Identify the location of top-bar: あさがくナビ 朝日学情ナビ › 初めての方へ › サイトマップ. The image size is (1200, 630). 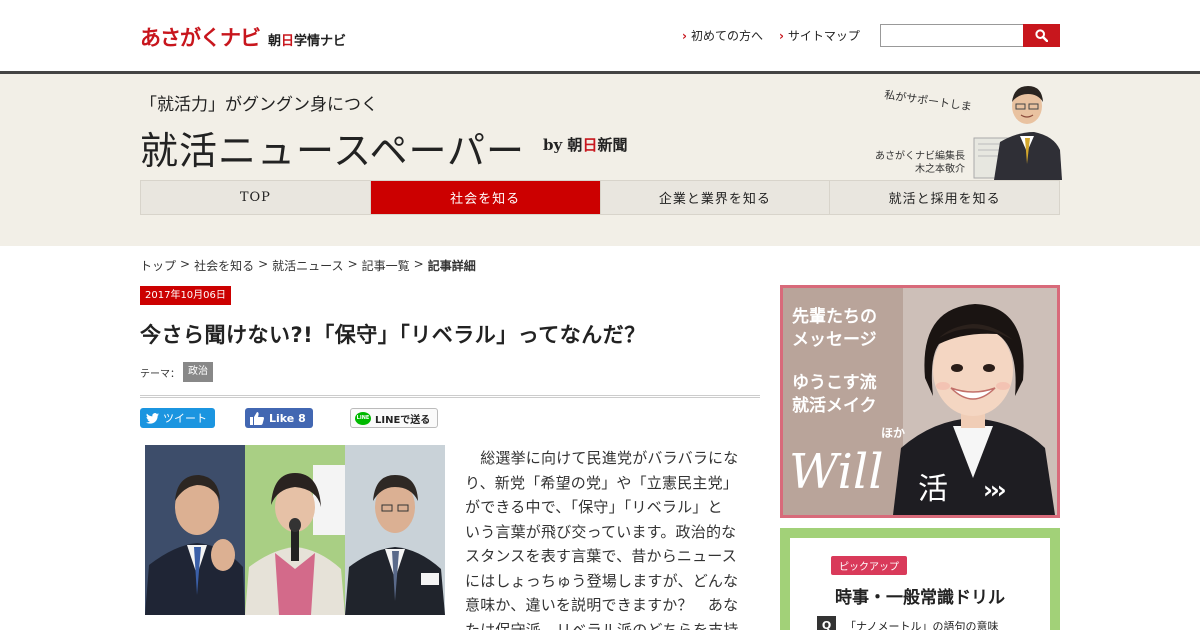
(600, 36).